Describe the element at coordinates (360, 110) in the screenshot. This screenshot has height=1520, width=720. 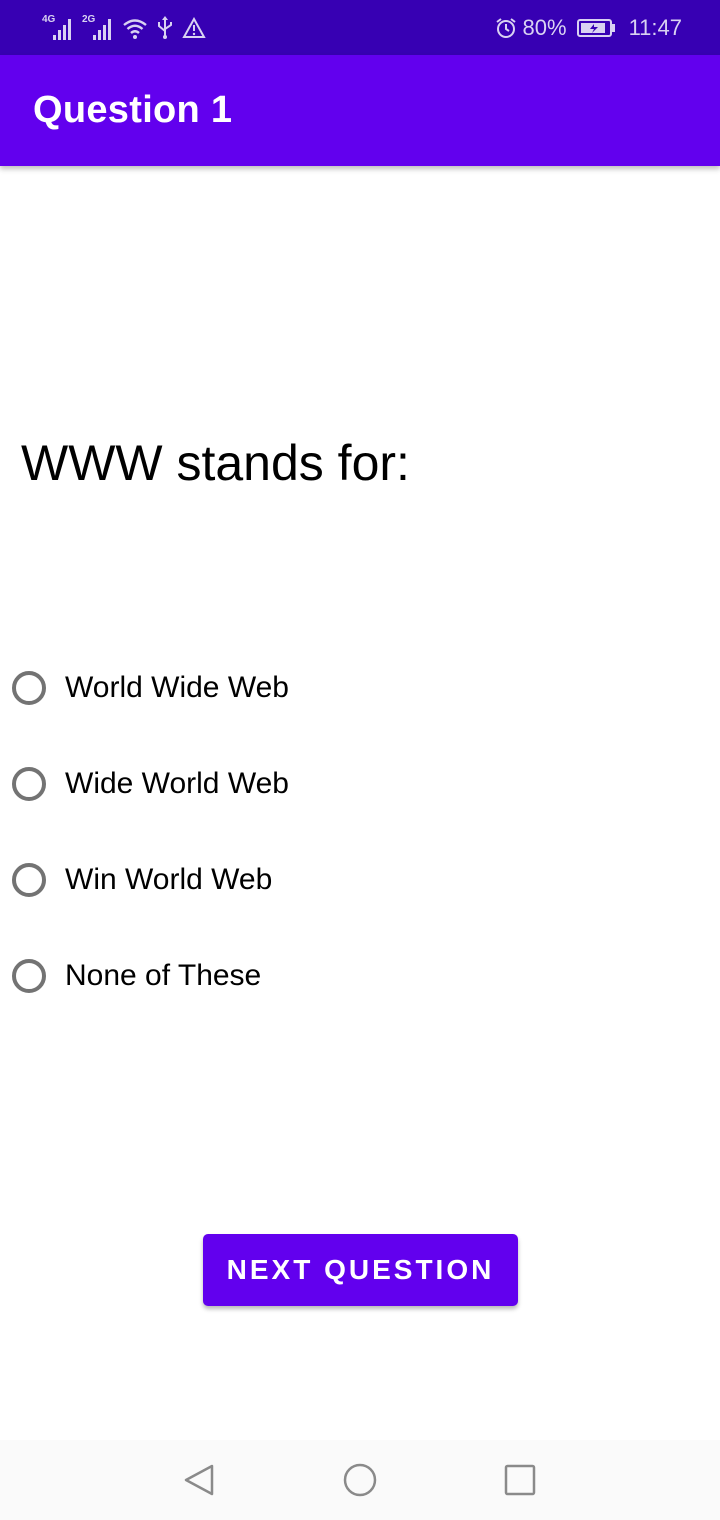
I see `app-bar: Question 1` at that location.